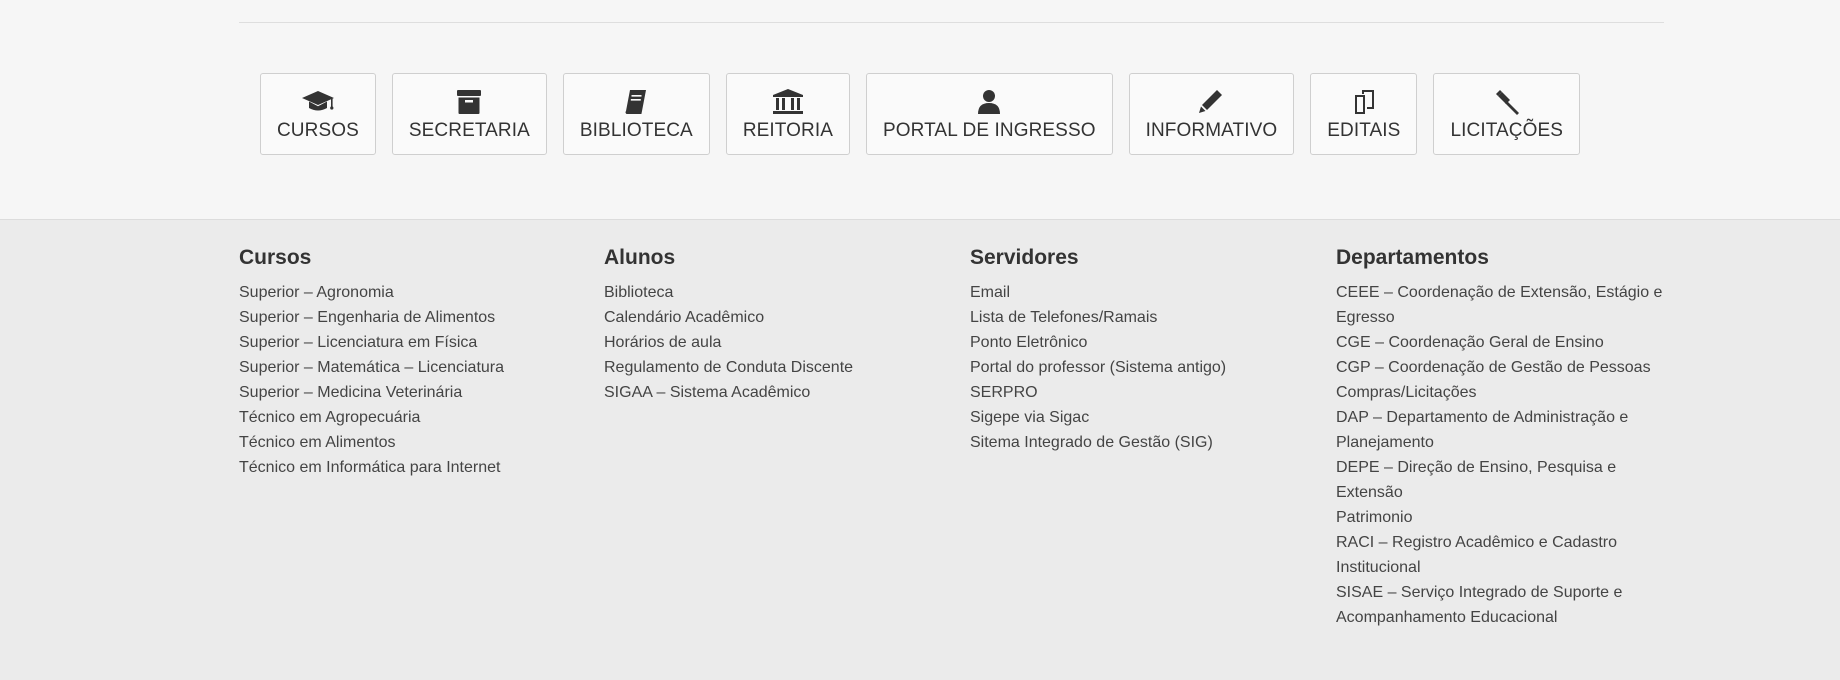 This screenshot has width=1840, height=680. What do you see at coordinates (414, 442) in the screenshot?
I see `footer-link: Técnico em Alimentos` at bounding box center [414, 442].